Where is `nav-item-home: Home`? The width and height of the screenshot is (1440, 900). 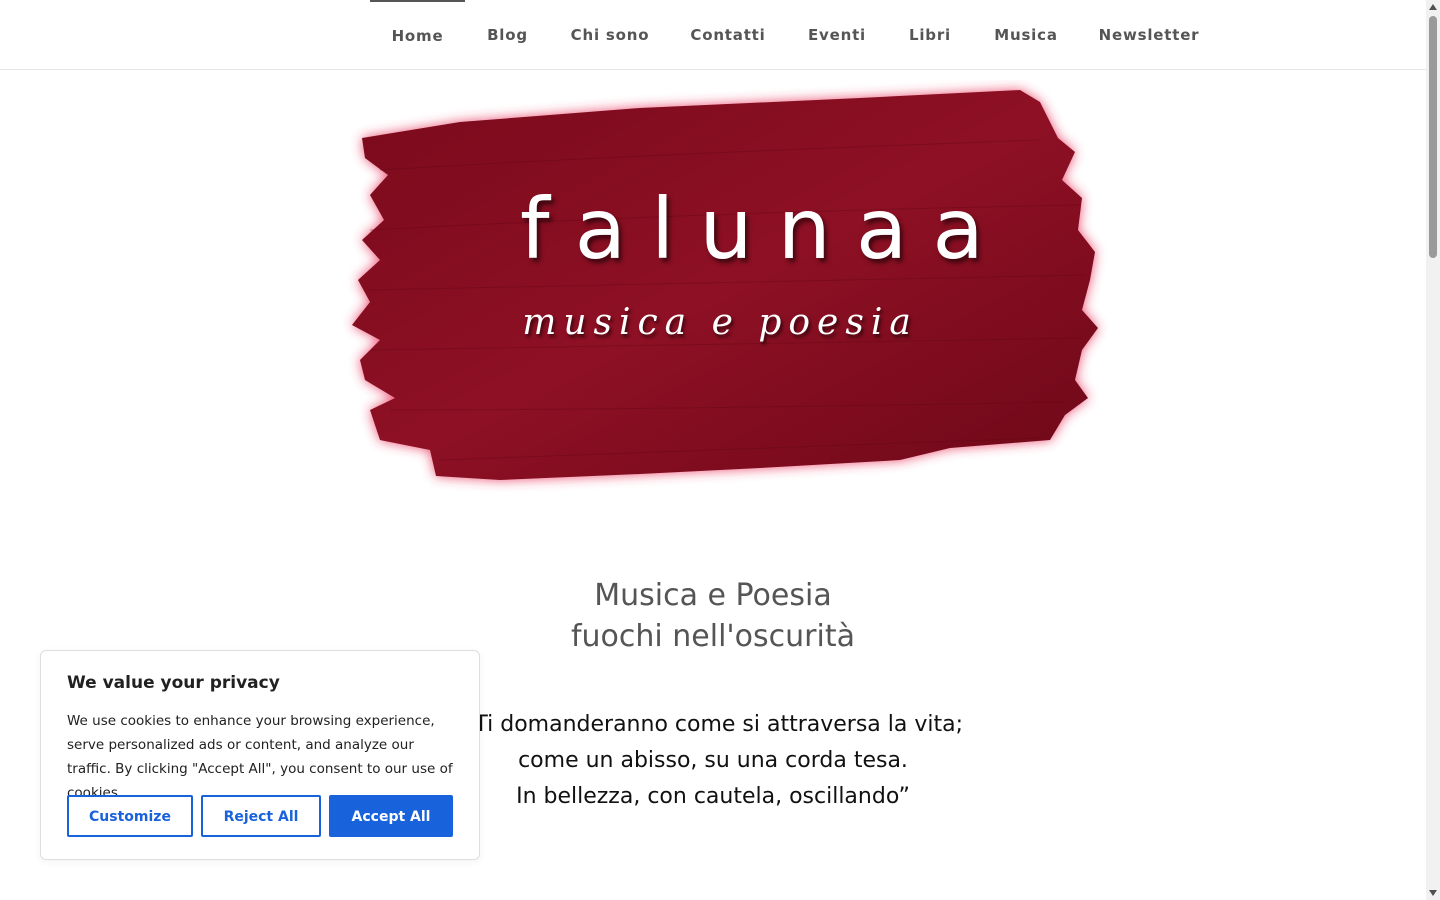 nav-item-home: Home is located at coordinates (417, 34).